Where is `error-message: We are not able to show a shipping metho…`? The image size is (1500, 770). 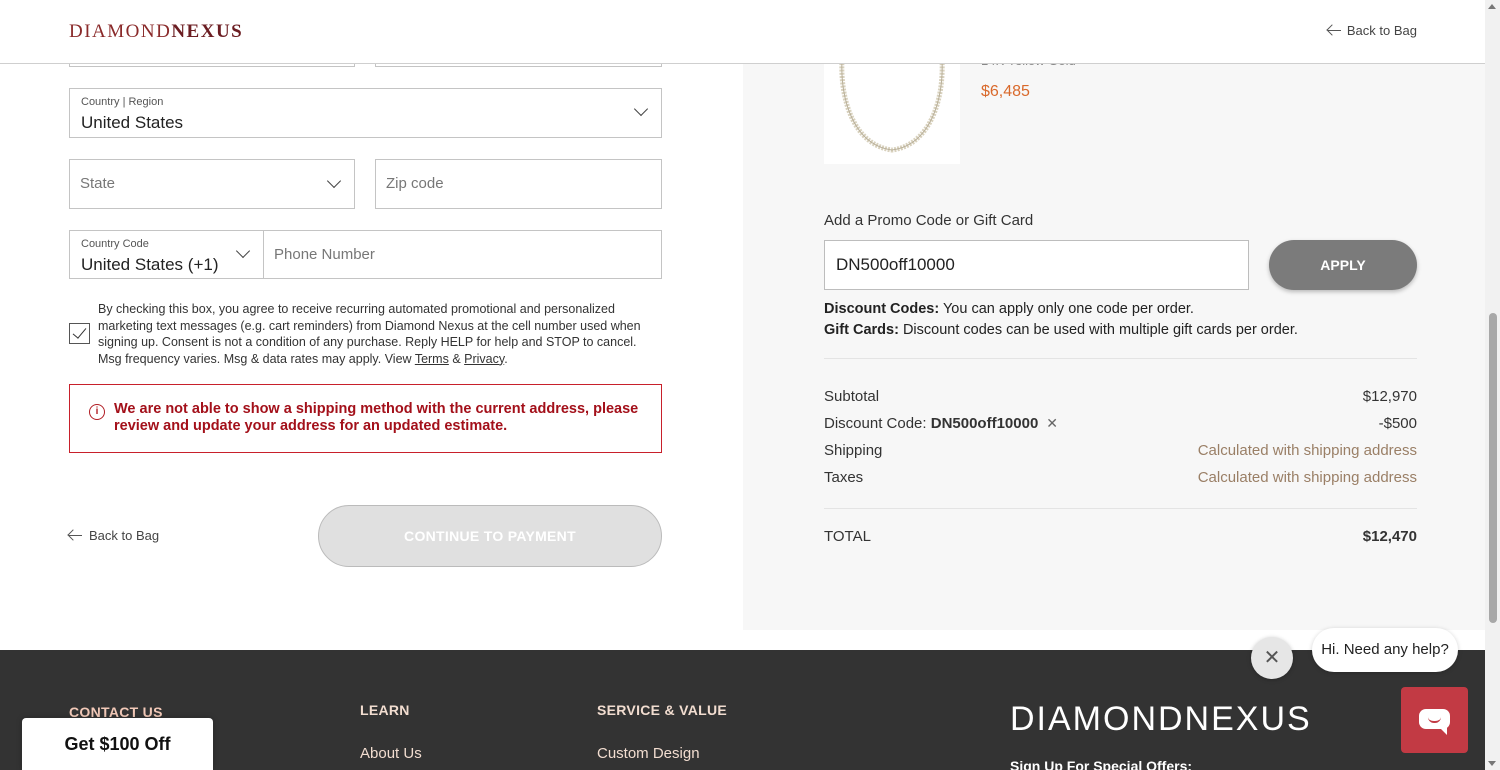 error-message: We are not able to show a shipping metho… is located at coordinates (376, 417).